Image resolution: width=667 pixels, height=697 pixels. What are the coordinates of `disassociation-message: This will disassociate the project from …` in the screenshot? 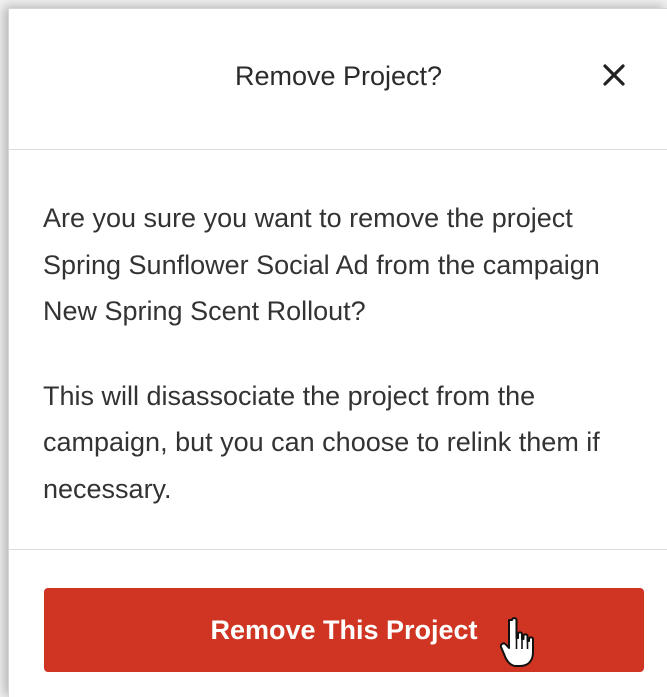 It's located at (321, 442).